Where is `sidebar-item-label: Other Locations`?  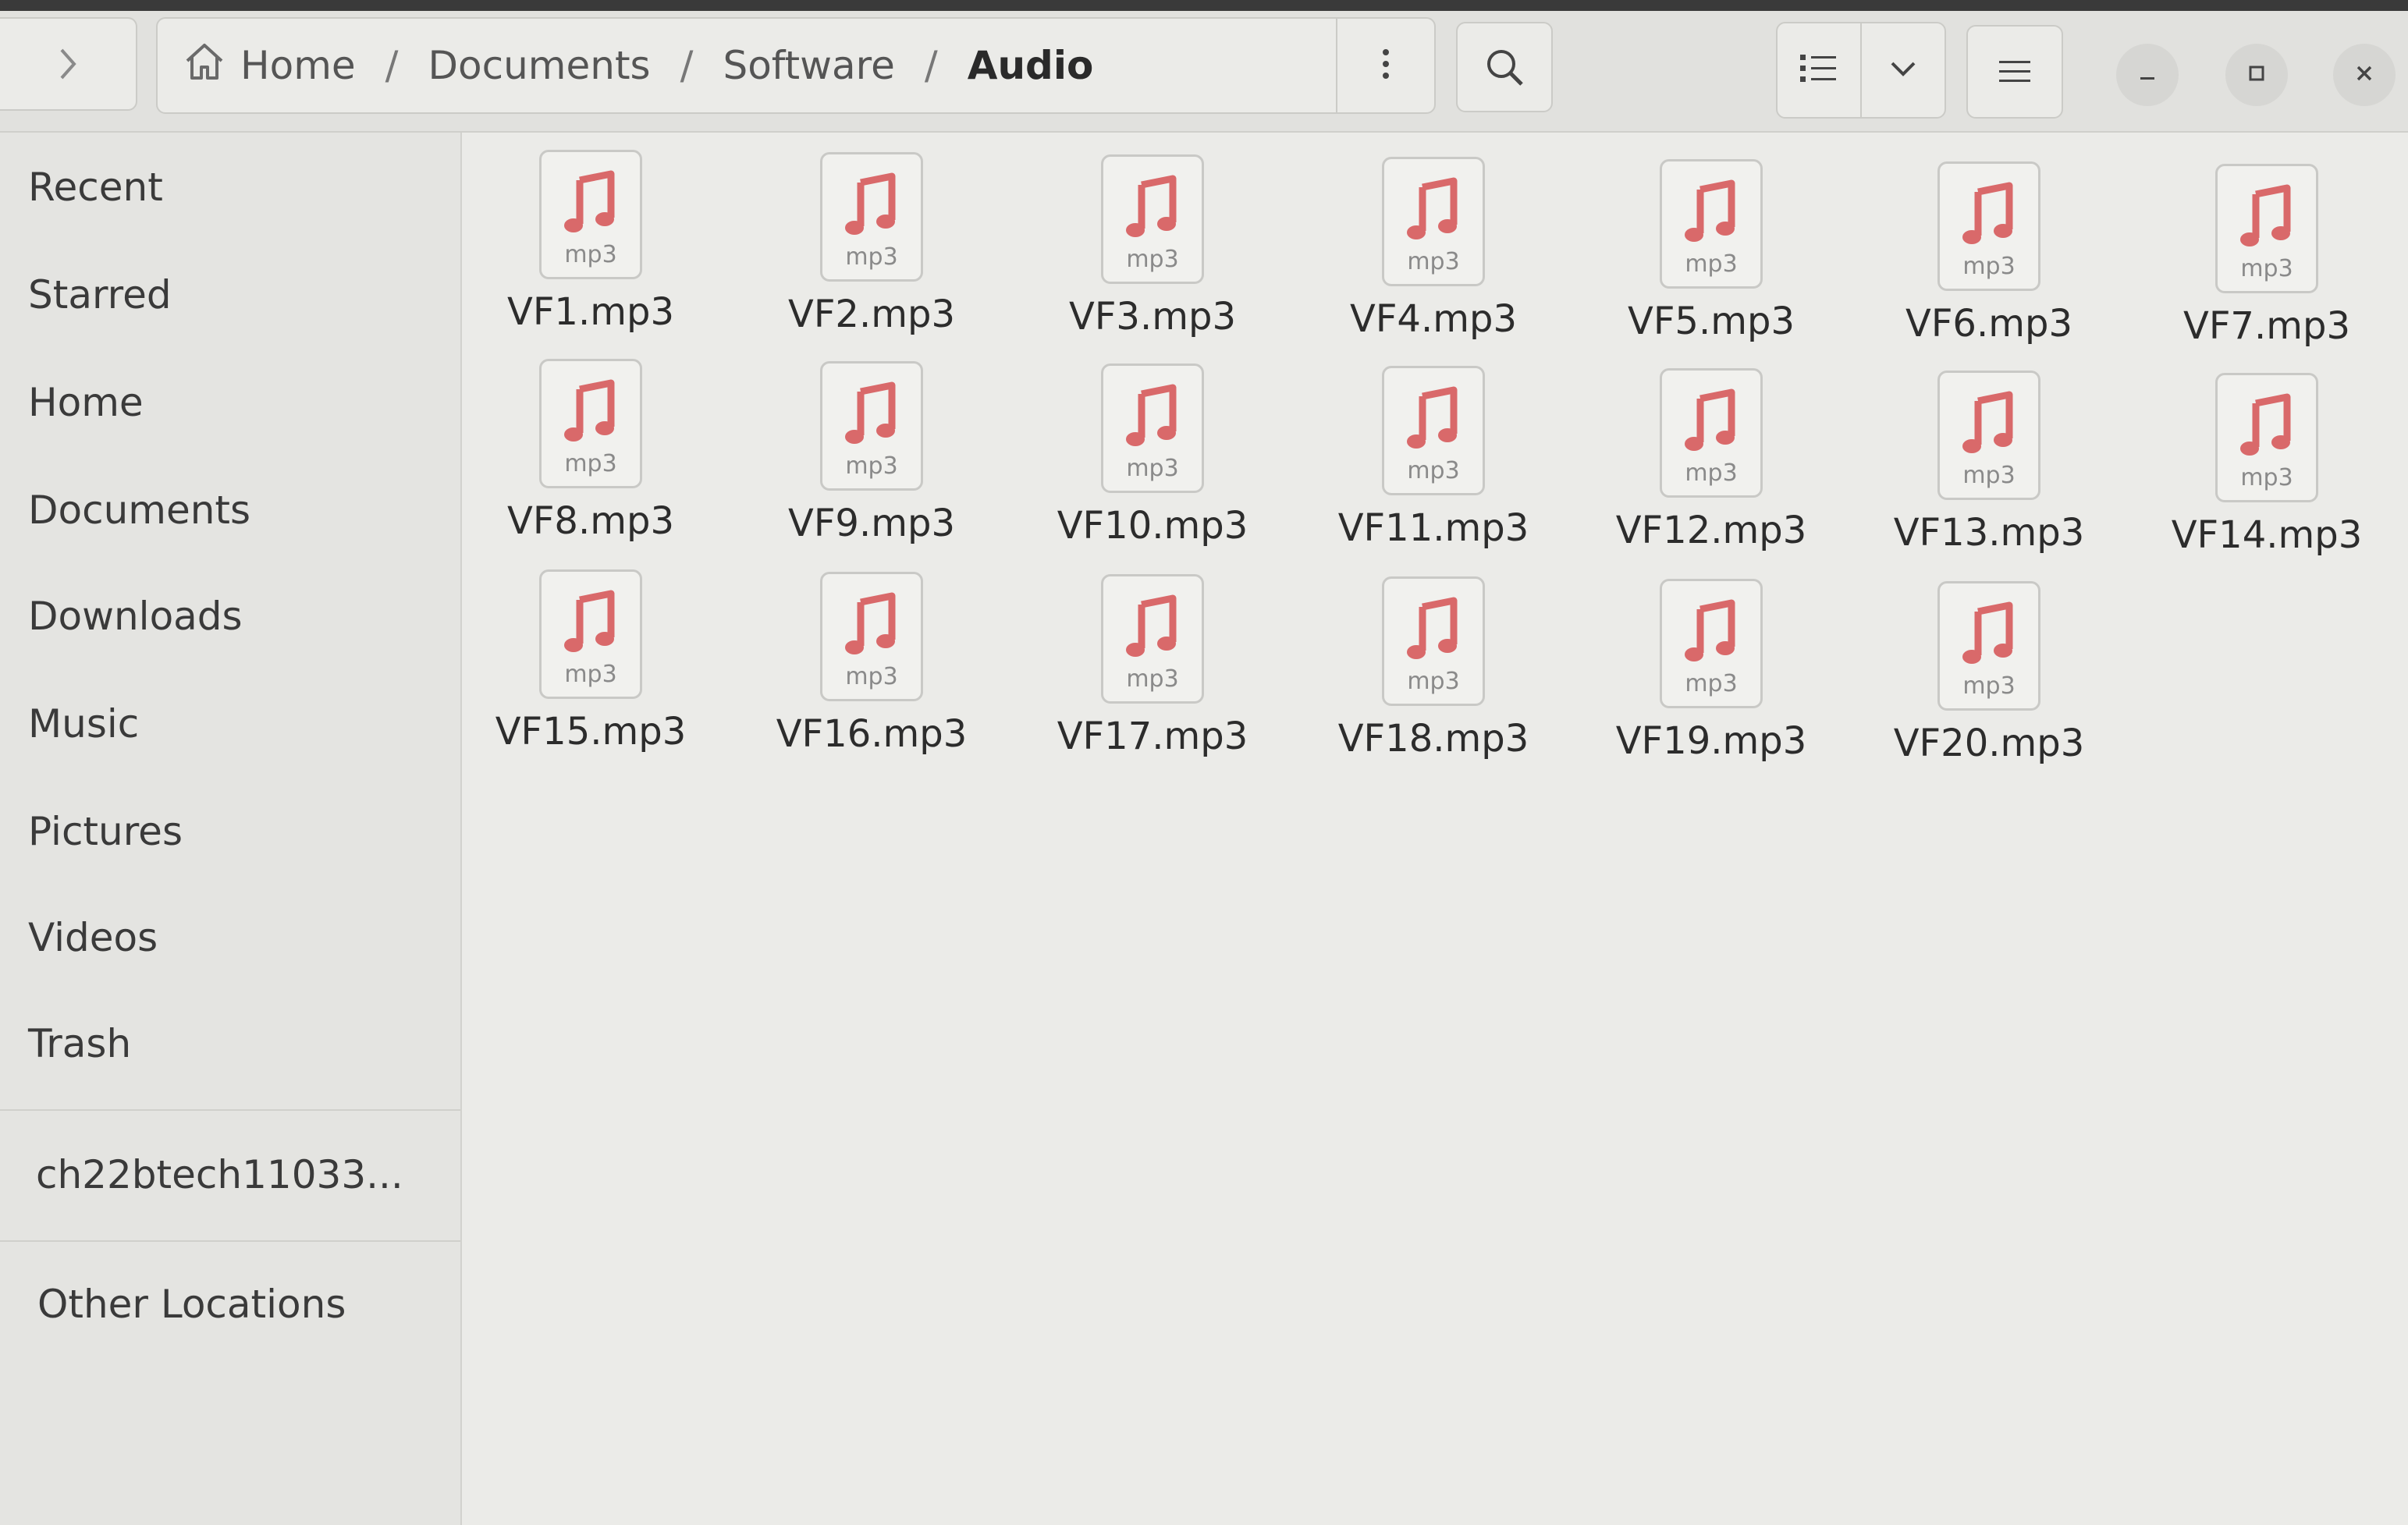
sidebar-item-label: Other Locations is located at coordinates (191, 1304).